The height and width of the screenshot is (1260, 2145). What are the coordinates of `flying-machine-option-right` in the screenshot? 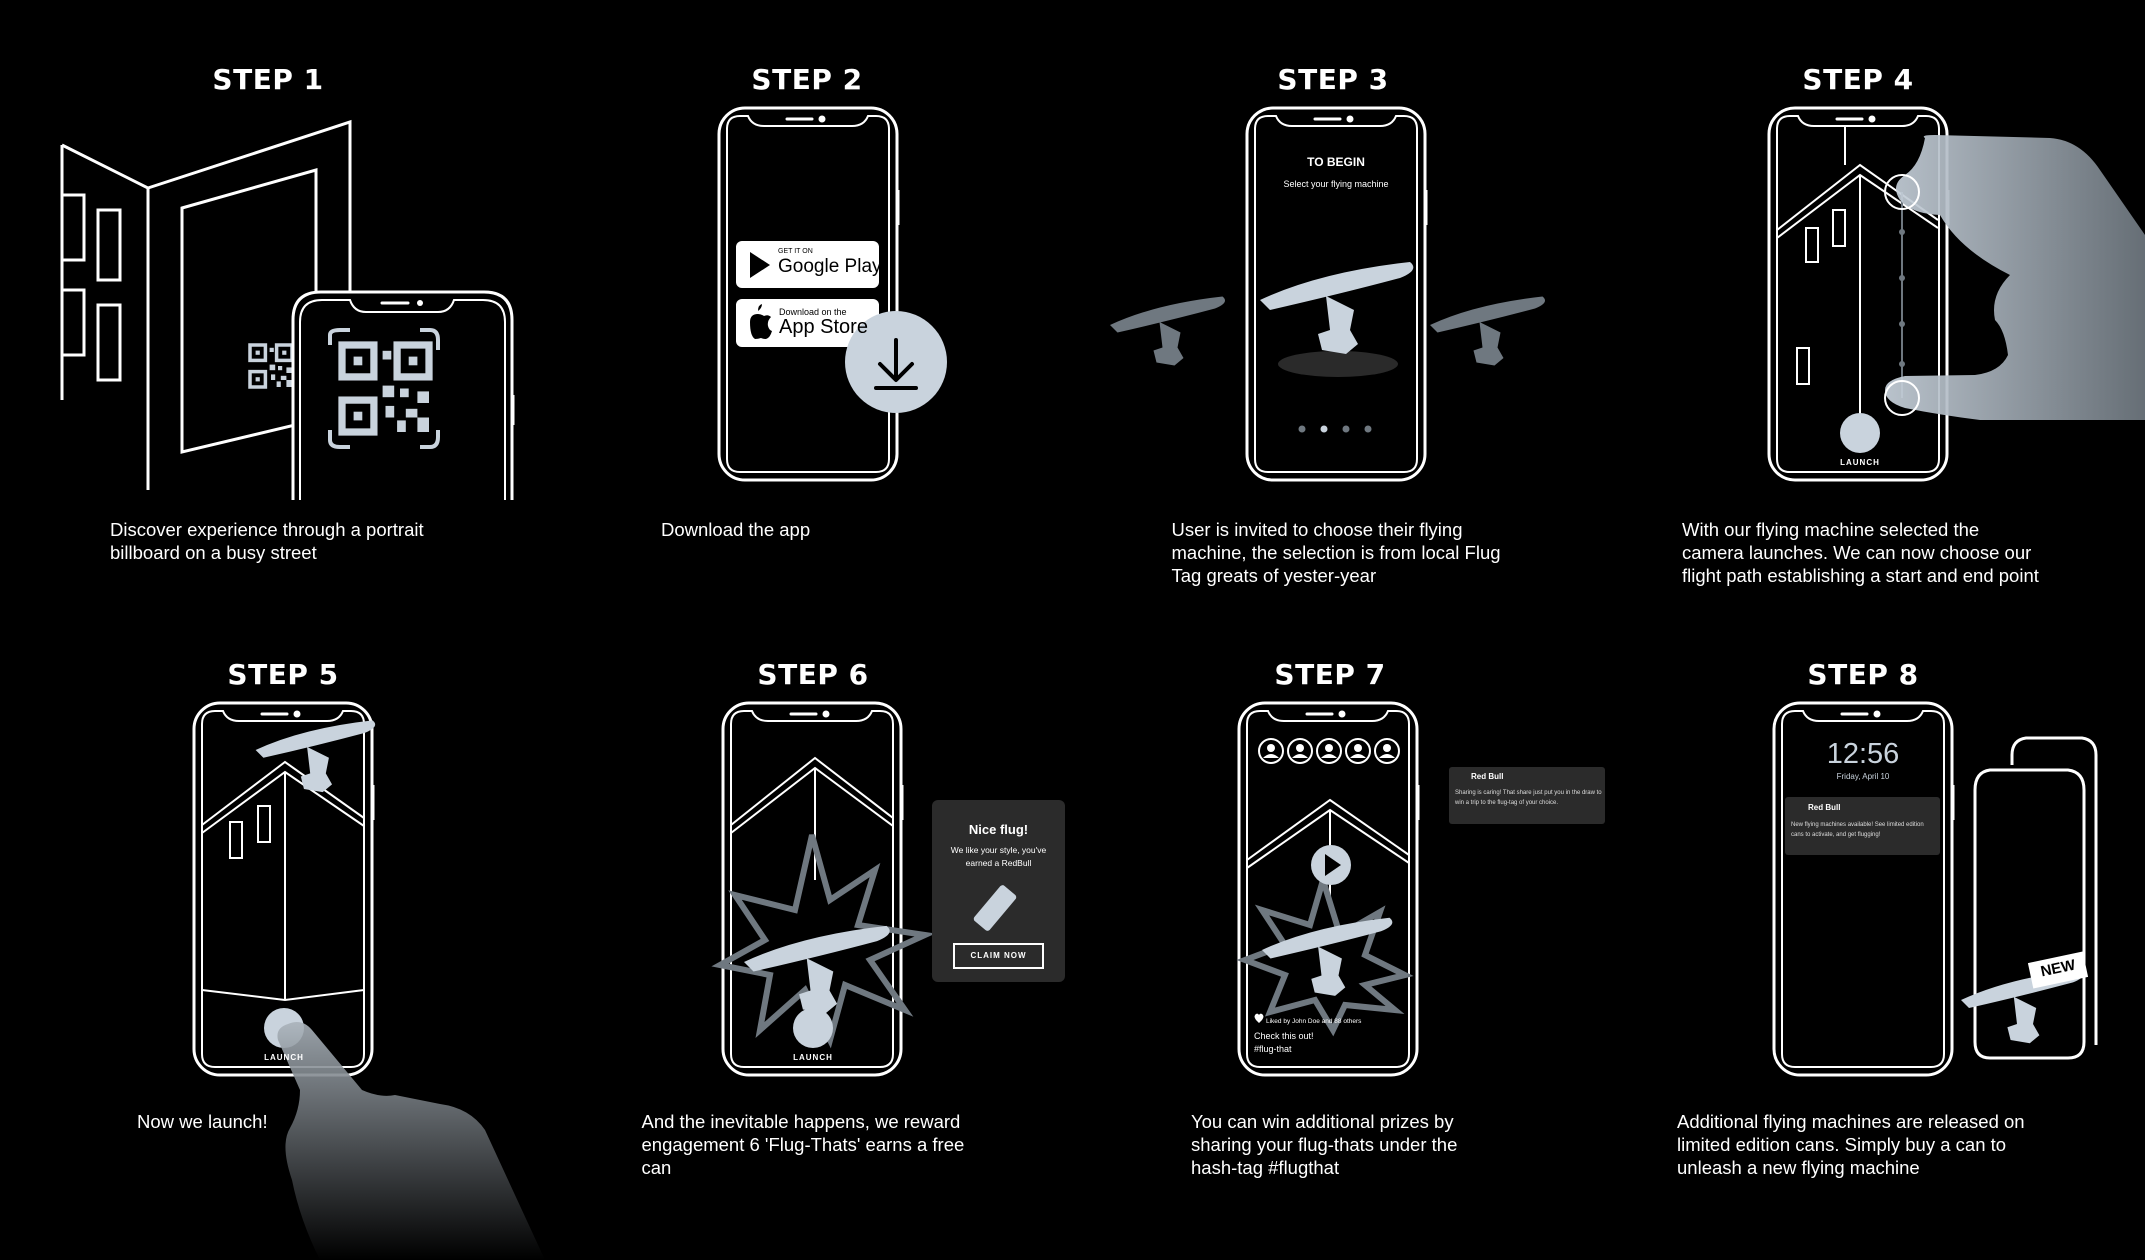 It's located at (1487, 331).